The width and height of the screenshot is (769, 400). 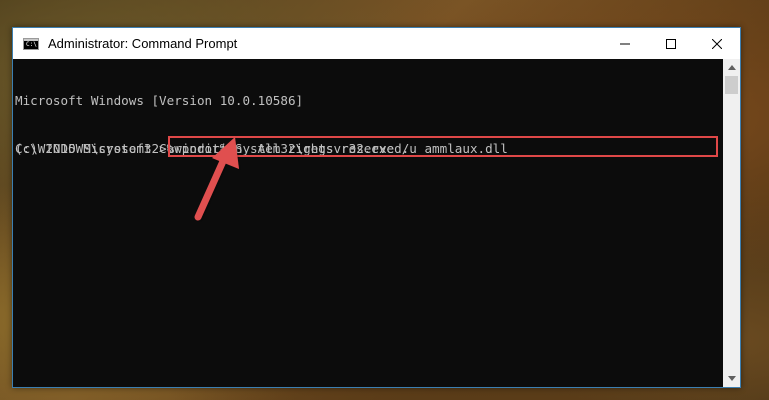 I want to click on maximize-button, so click(x=671, y=43).